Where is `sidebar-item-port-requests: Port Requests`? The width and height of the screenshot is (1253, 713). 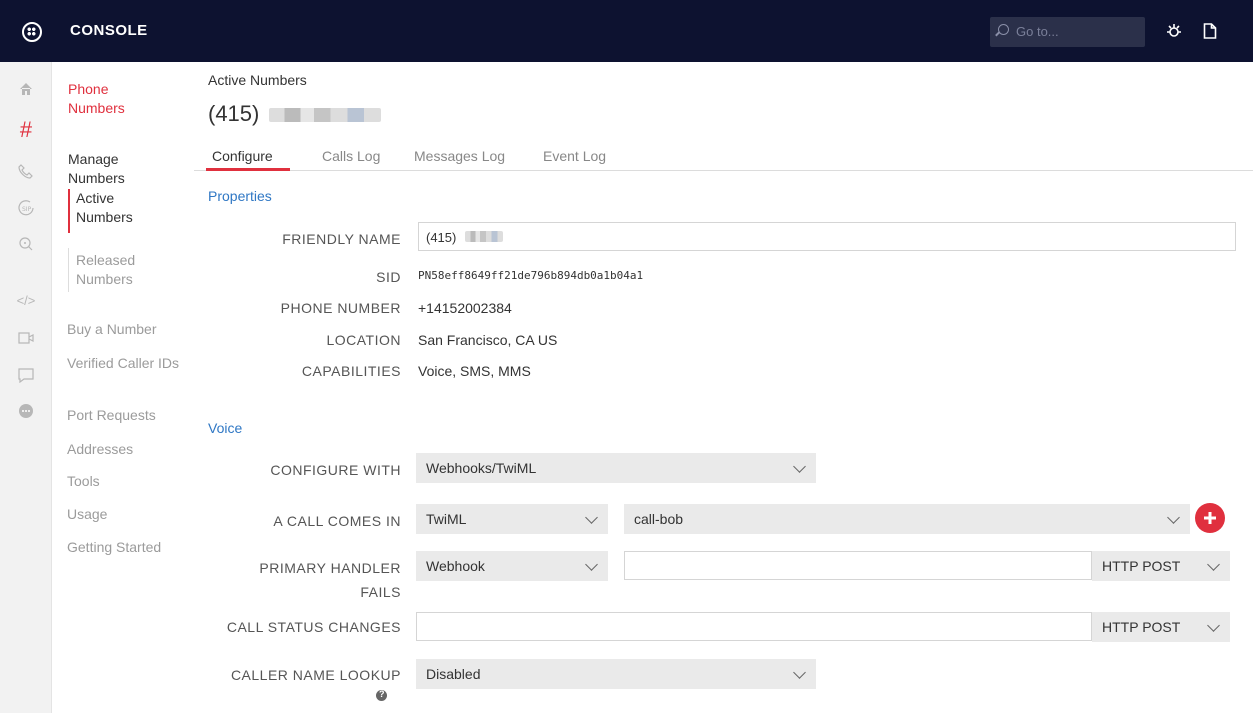
sidebar-item-port-requests: Port Requests is located at coordinates (127, 415).